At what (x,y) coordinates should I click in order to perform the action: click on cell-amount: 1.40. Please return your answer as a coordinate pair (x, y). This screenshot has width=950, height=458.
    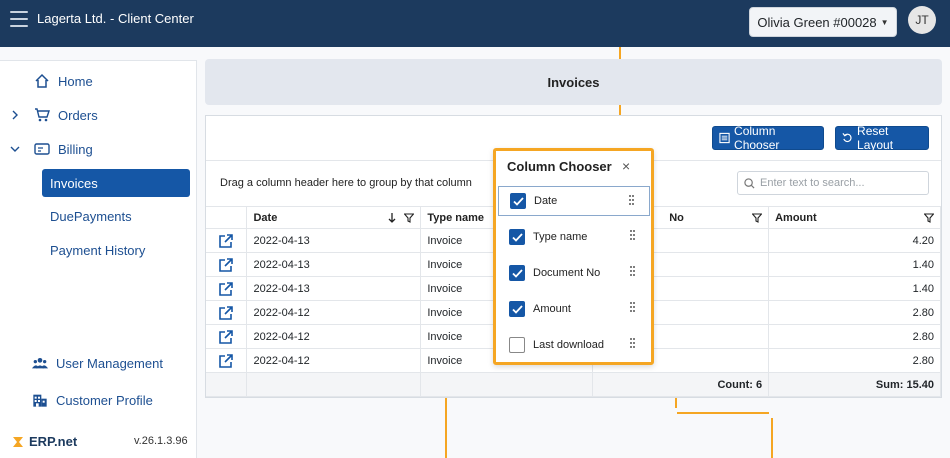
    Looking at the image, I should click on (854, 288).